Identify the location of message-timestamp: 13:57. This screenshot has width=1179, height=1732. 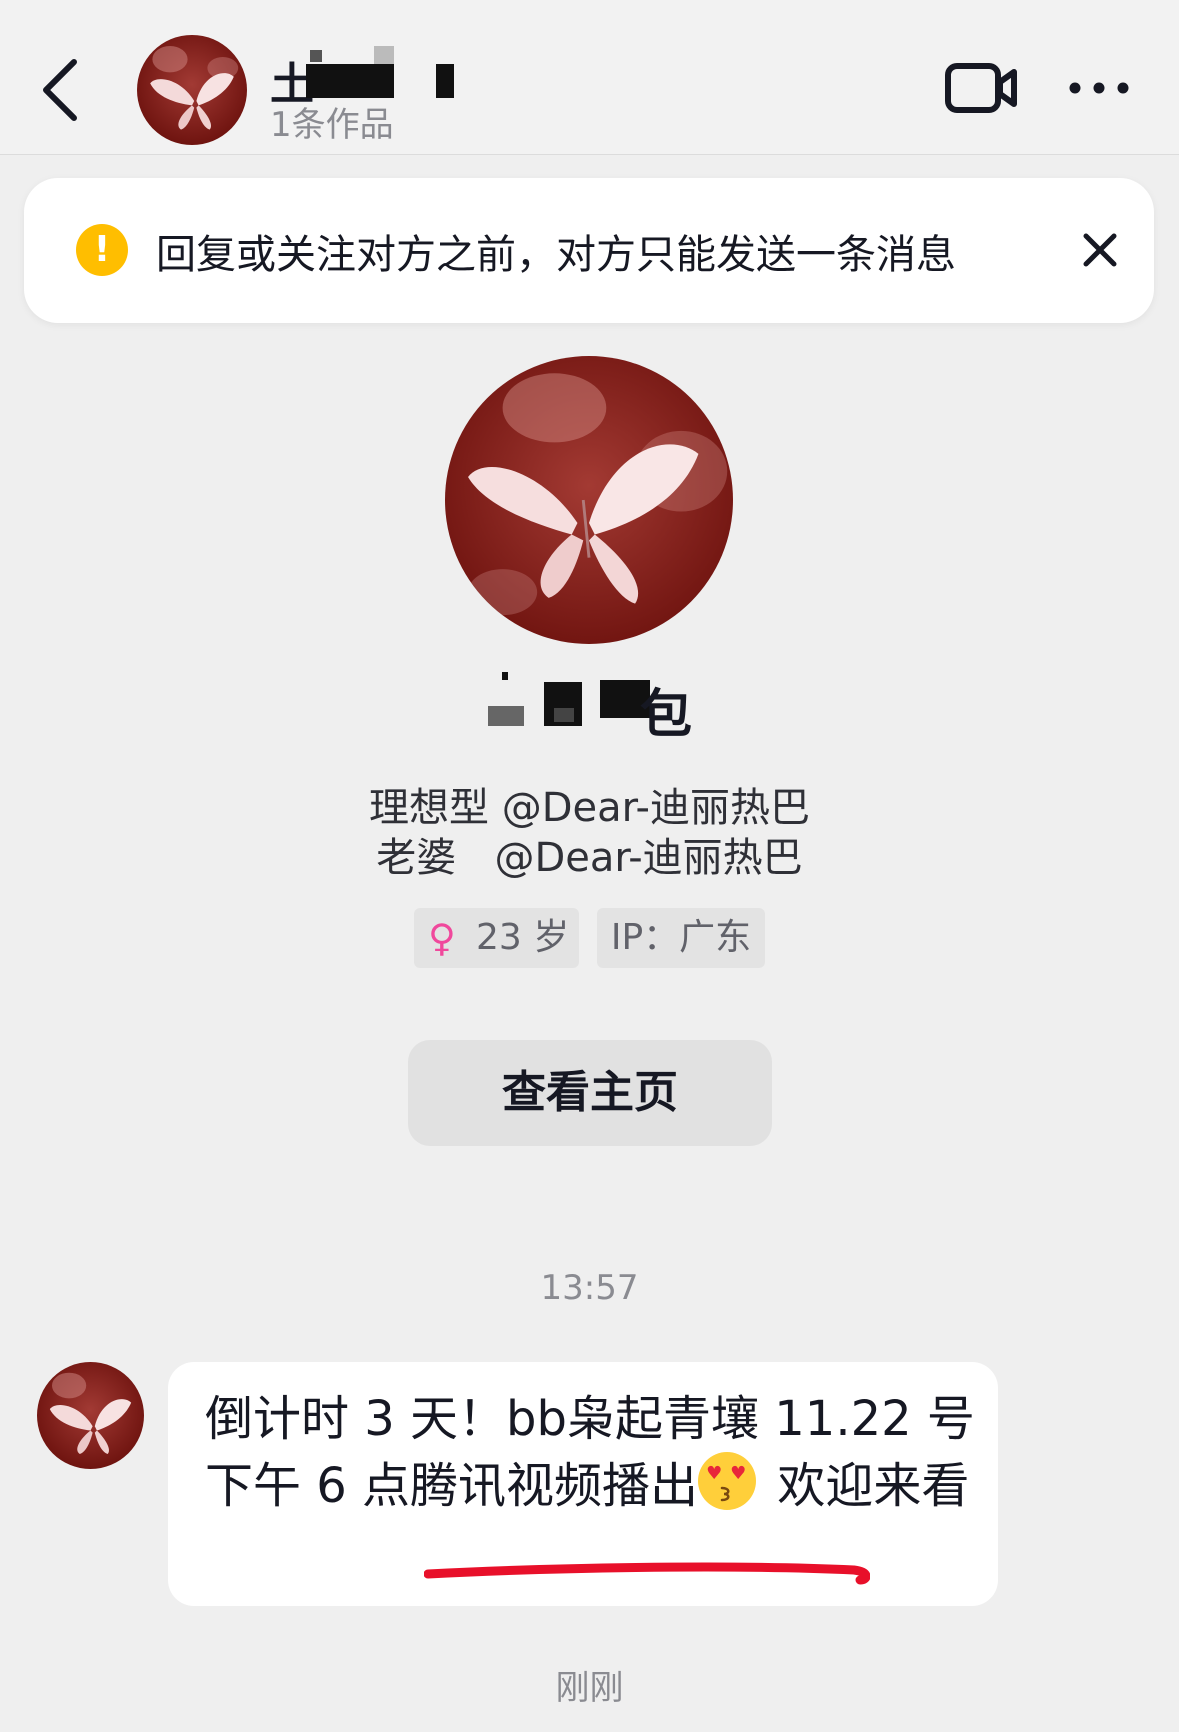
(589, 1288).